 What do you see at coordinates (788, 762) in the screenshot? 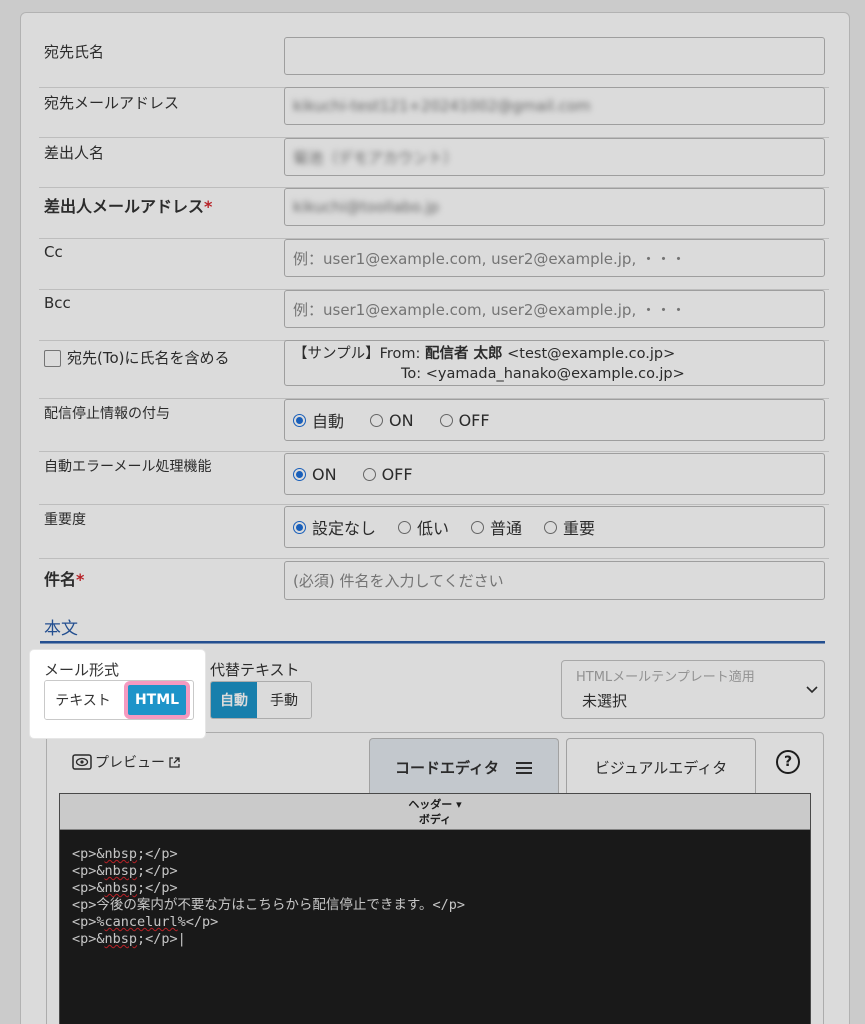
I see `help-icon: ?` at bounding box center [788, 762].